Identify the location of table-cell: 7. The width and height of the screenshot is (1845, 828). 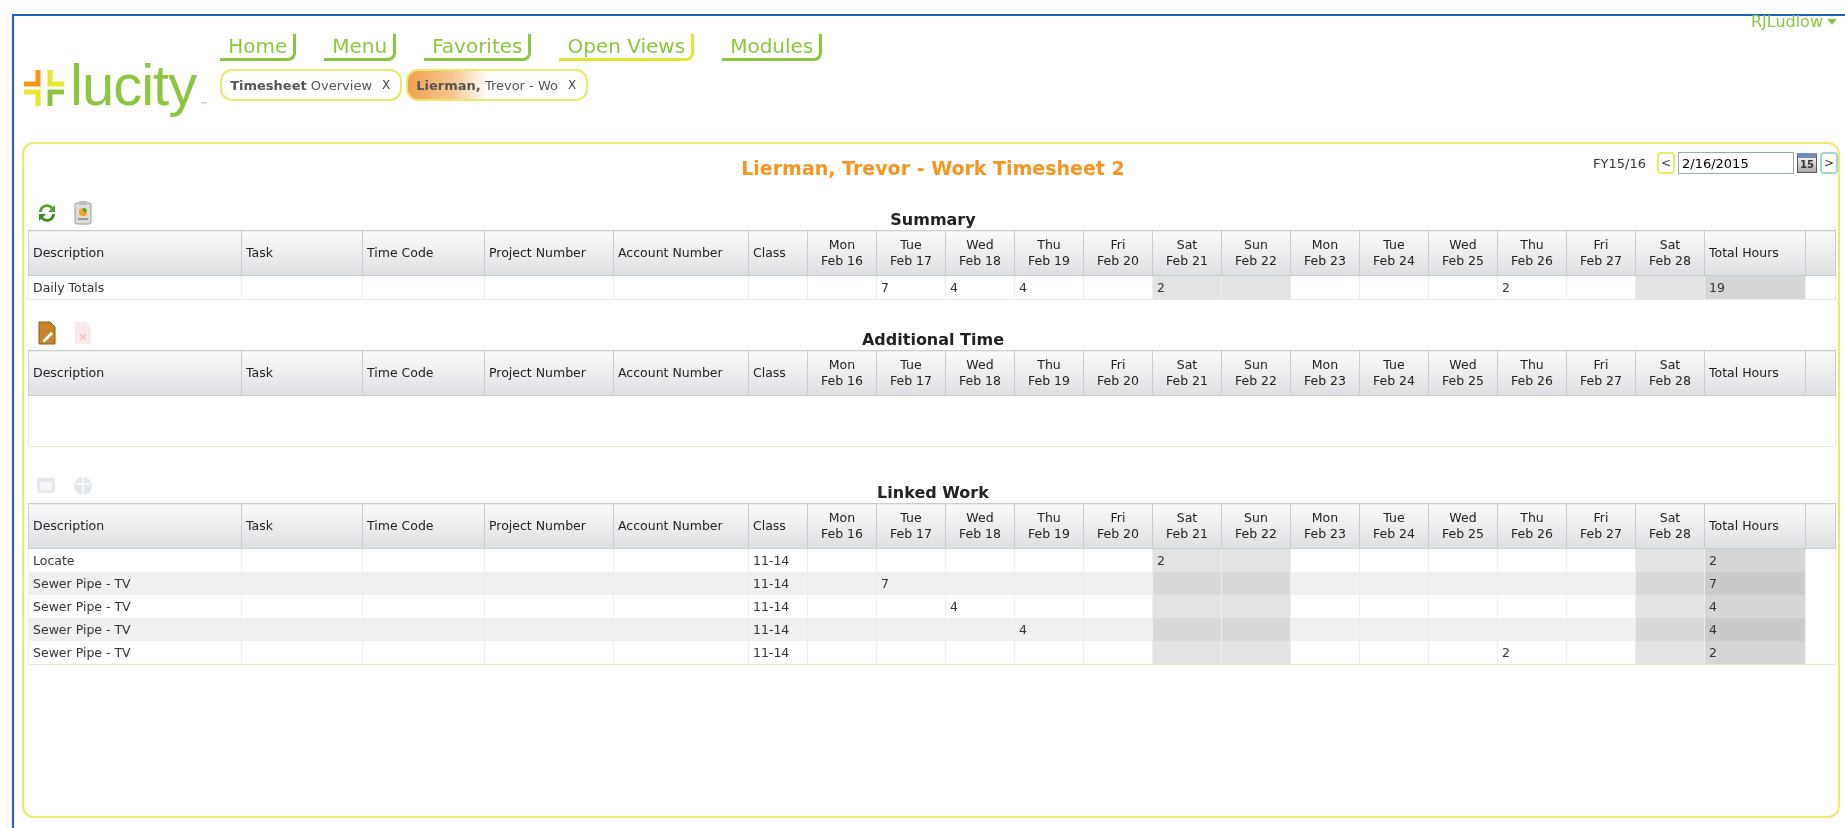
(911, 583).